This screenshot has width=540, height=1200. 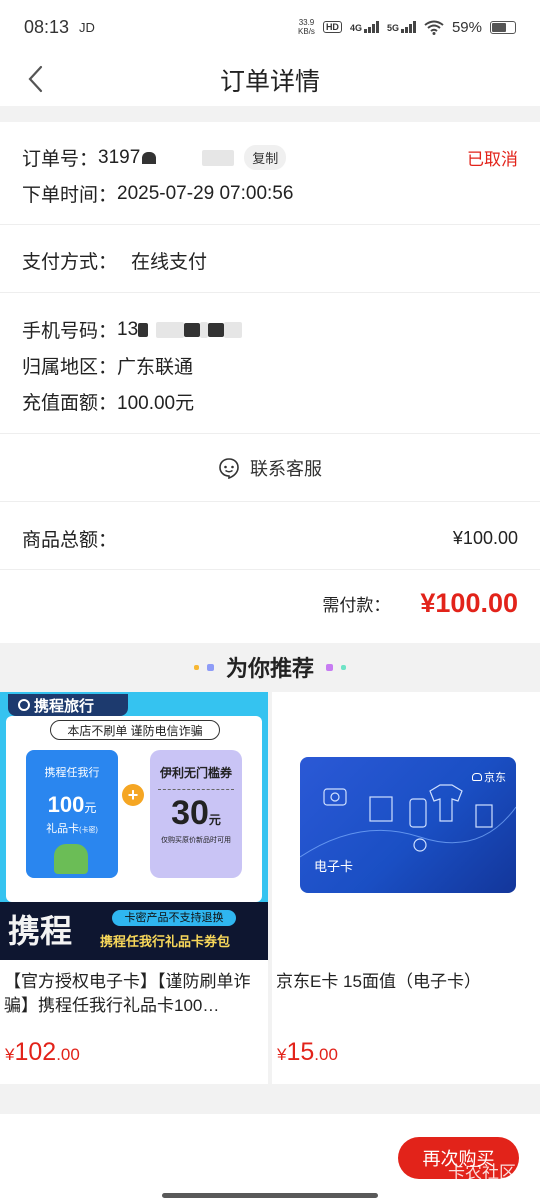 I want to click on recommend-header: 为你推荐, so click(x=270, y=667).